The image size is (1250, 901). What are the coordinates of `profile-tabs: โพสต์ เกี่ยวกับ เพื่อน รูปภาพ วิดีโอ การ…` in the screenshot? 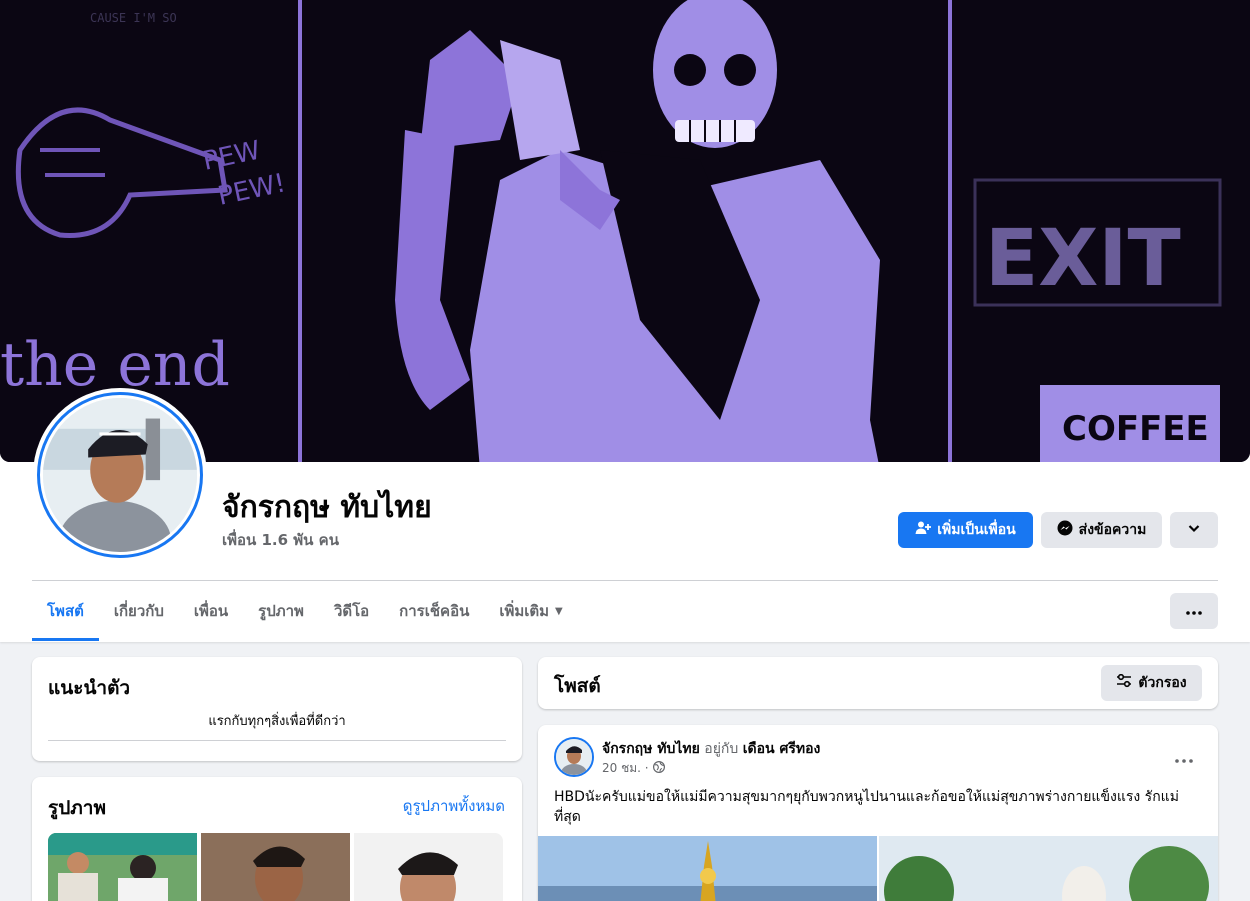 It's located at (305, 611).